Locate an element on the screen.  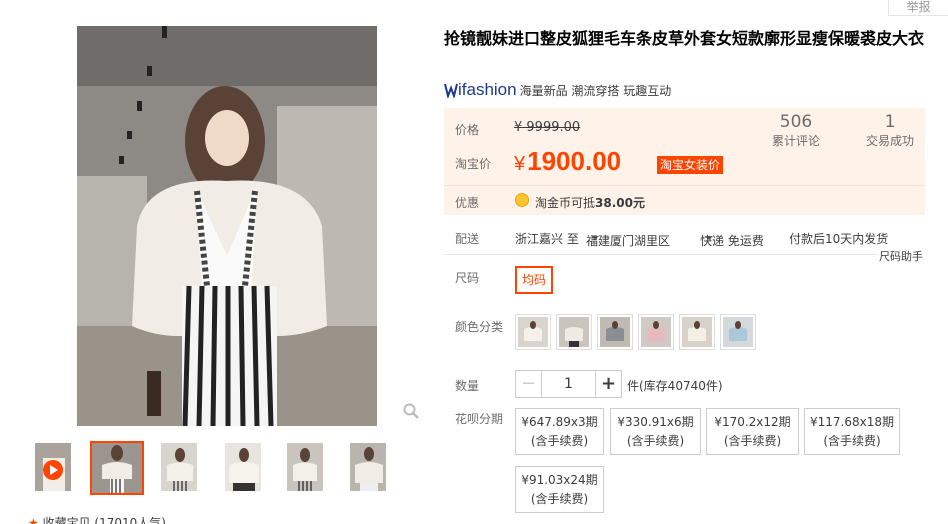
promo-label: 优惠 is located at coordinates (467, 203).